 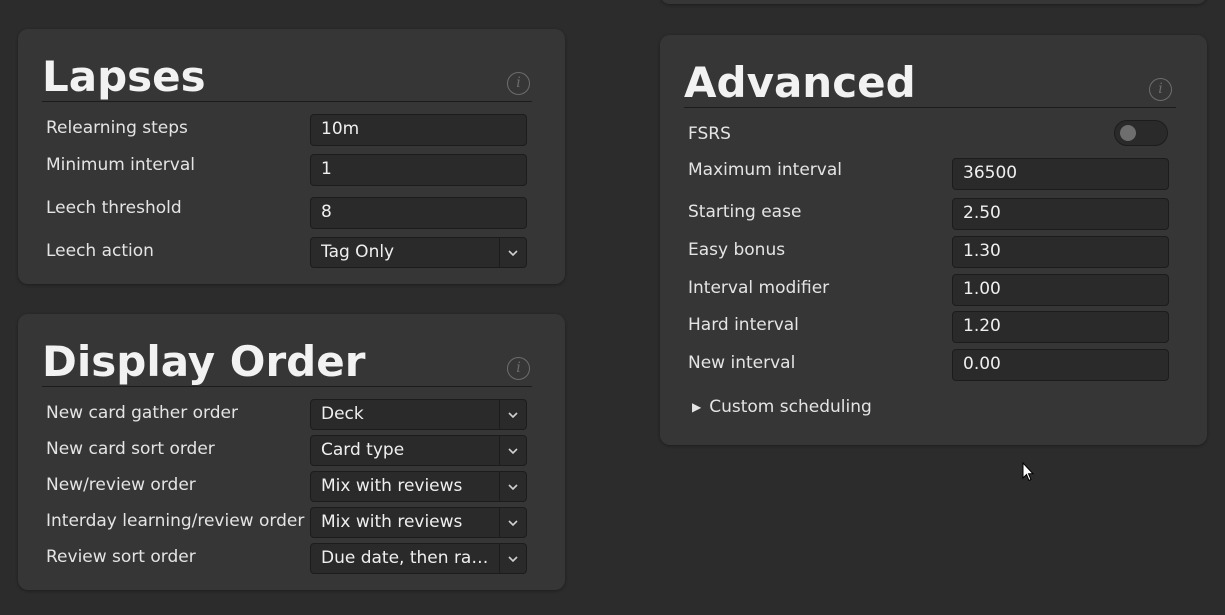 I want to click on lapses-info-icon: i, so click(x=518, y=83).